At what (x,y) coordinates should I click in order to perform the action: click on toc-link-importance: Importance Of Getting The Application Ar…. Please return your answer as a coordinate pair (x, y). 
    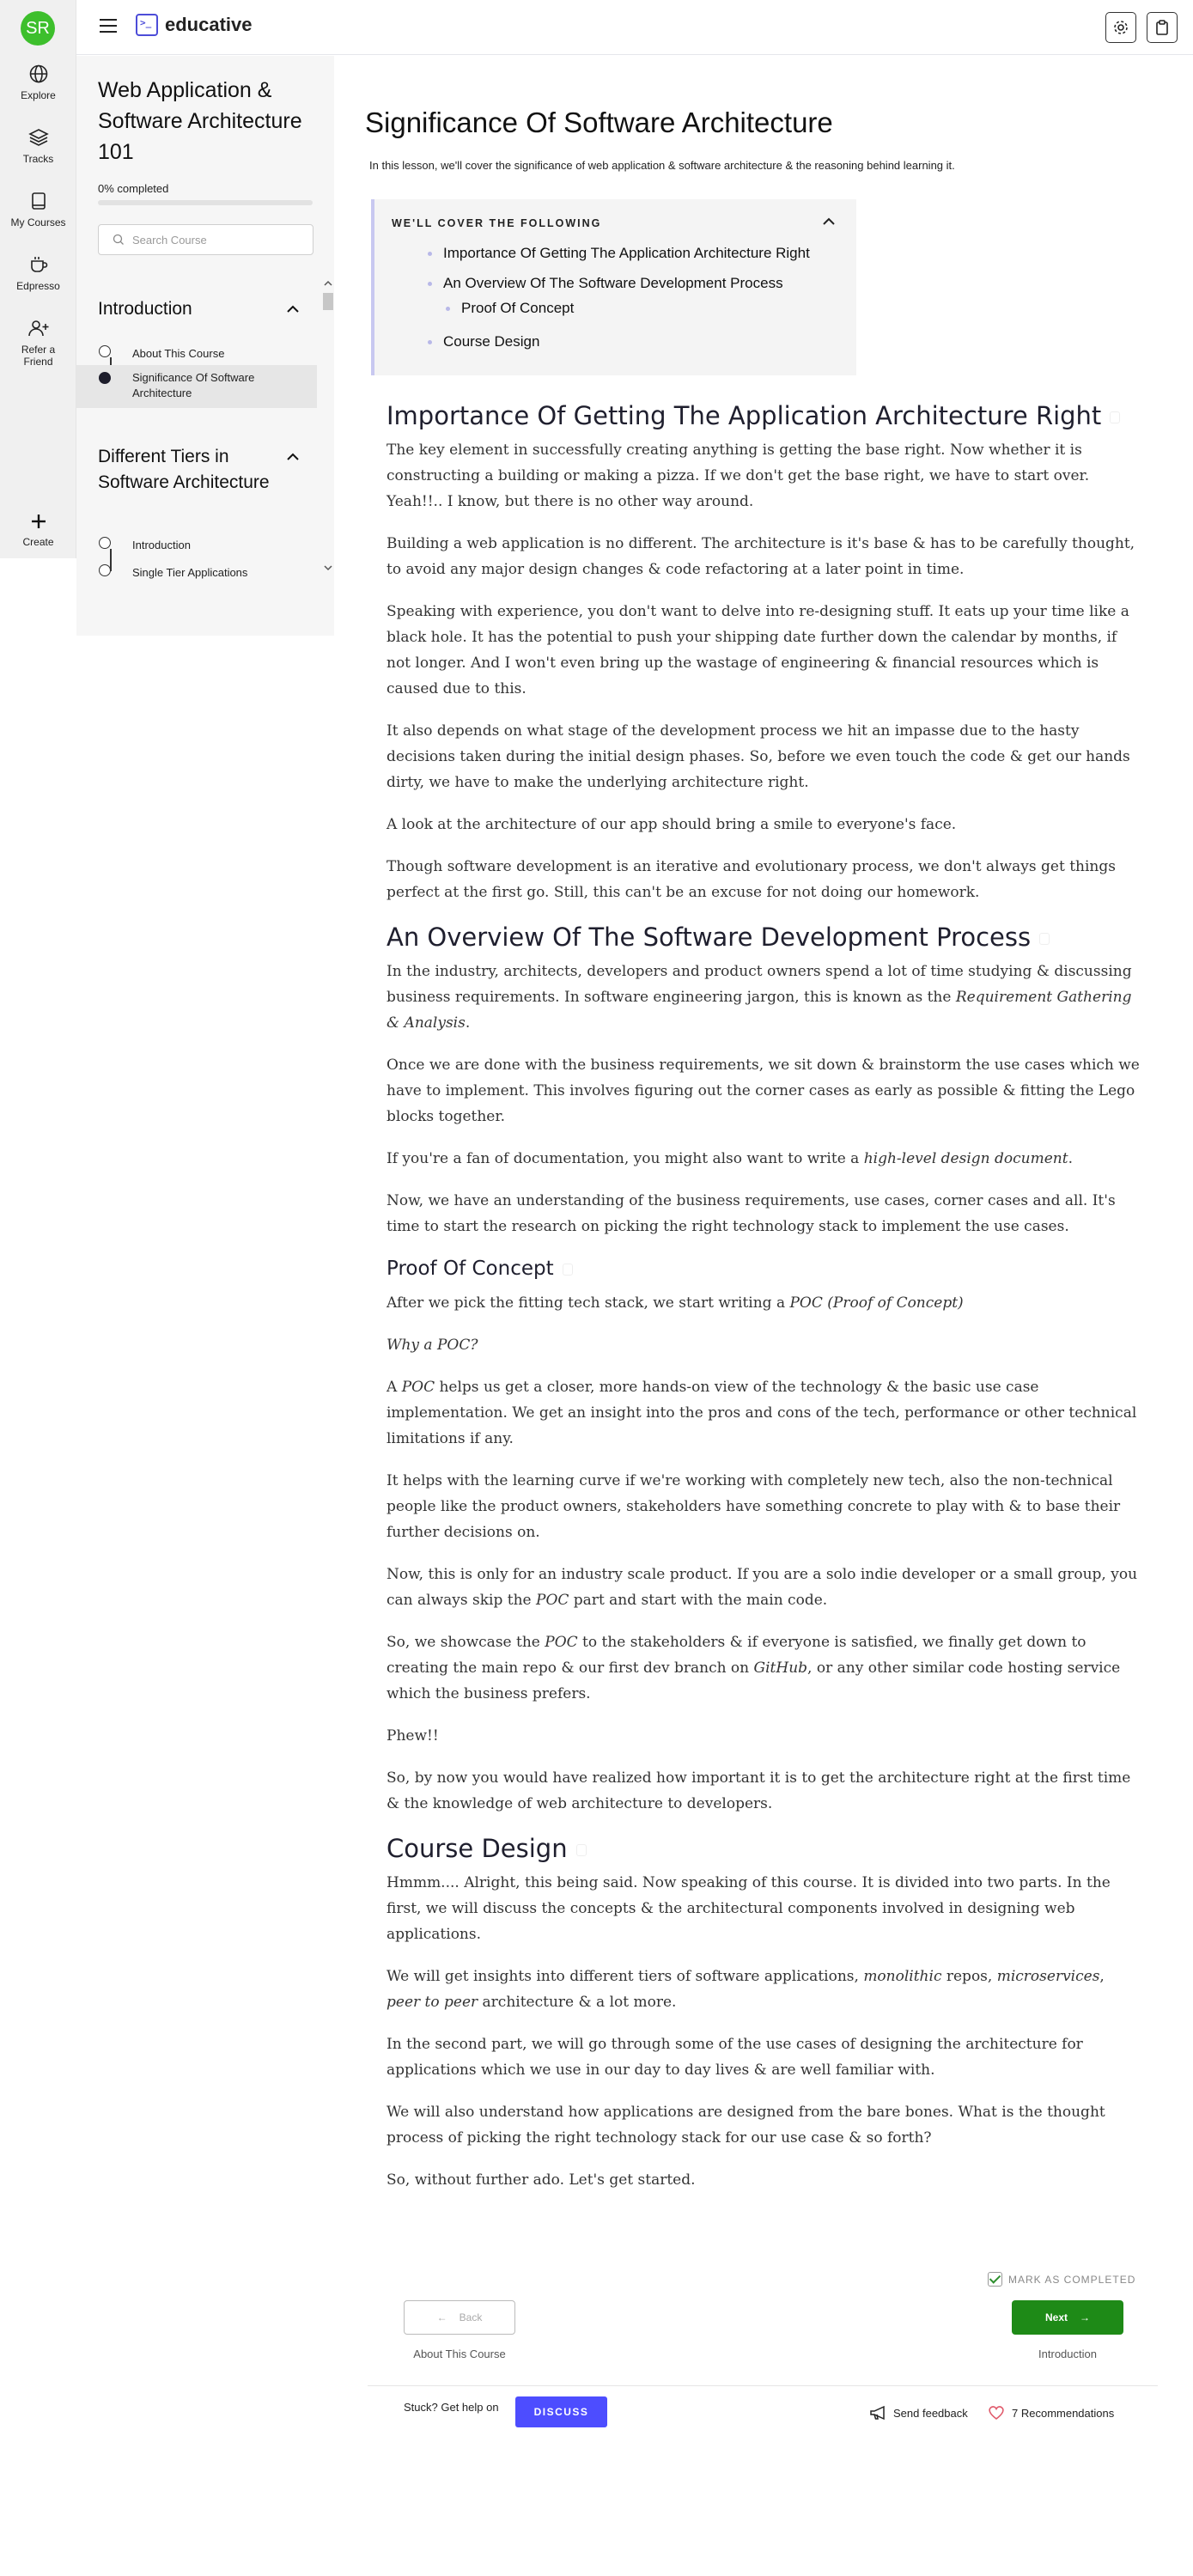
    Looking at the image, I should click on (619, 253).